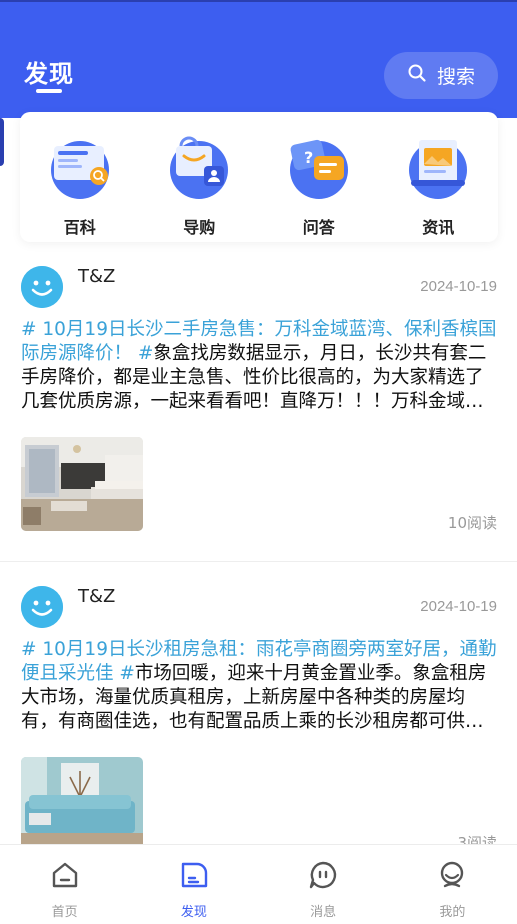 This screenshot has width=517, height=924. What do you see at coordinates (319, 167) in the screenshot?
I see `qa-icon: ?` at bounding box center [319, 167].